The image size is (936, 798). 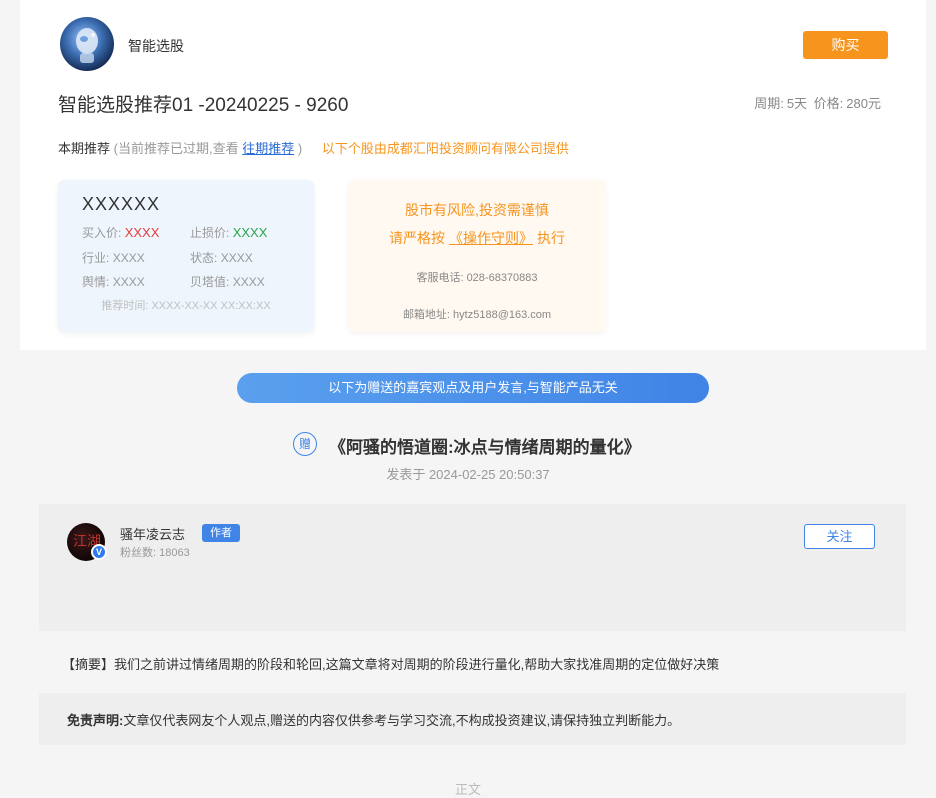 I want to click on industry-label: 行业:, so click(x=96, y=258).